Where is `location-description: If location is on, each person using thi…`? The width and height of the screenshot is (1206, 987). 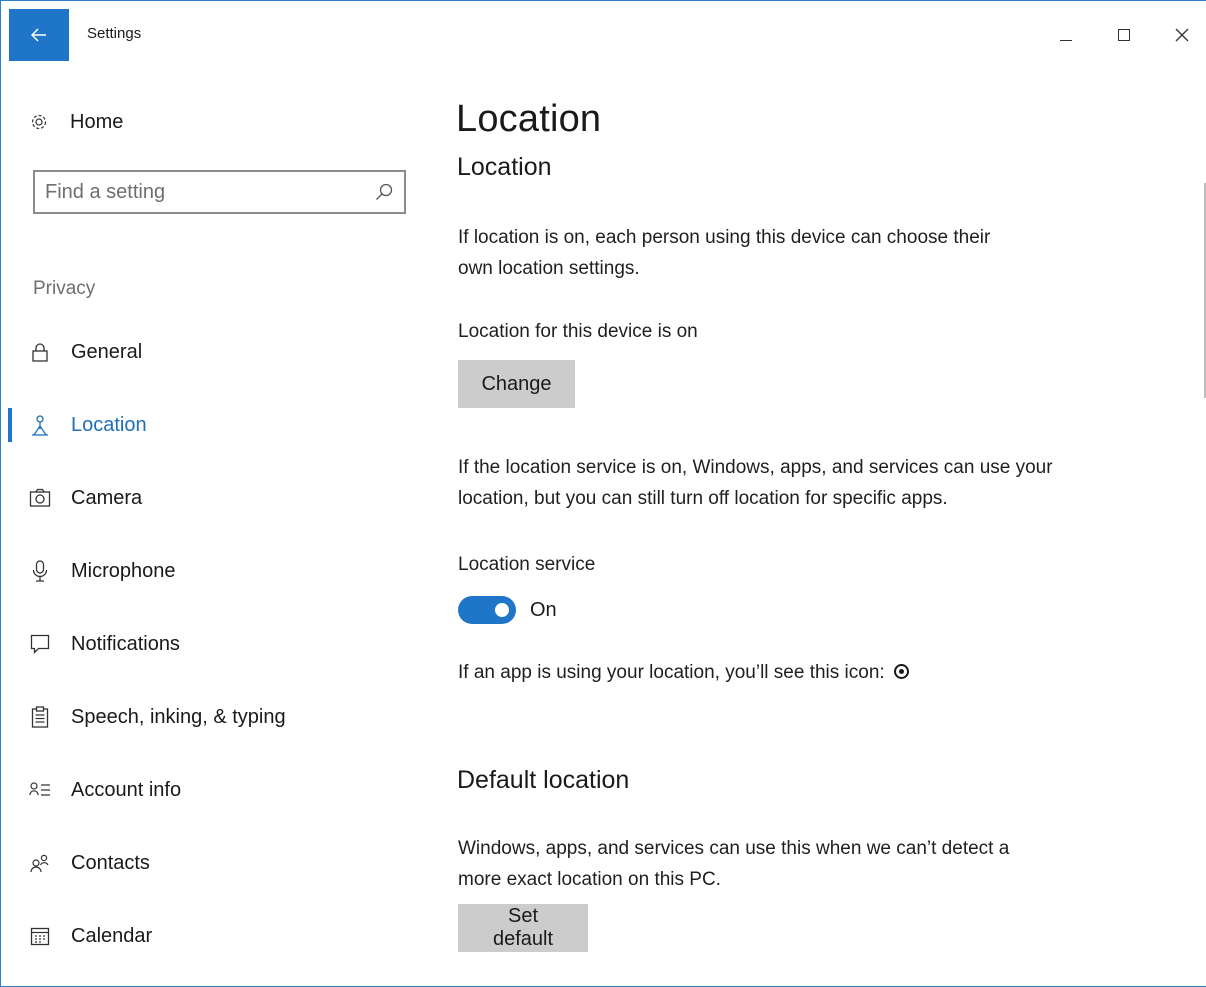
location-description: If location is on, each person using thi… is located at coordinates (724, 253).